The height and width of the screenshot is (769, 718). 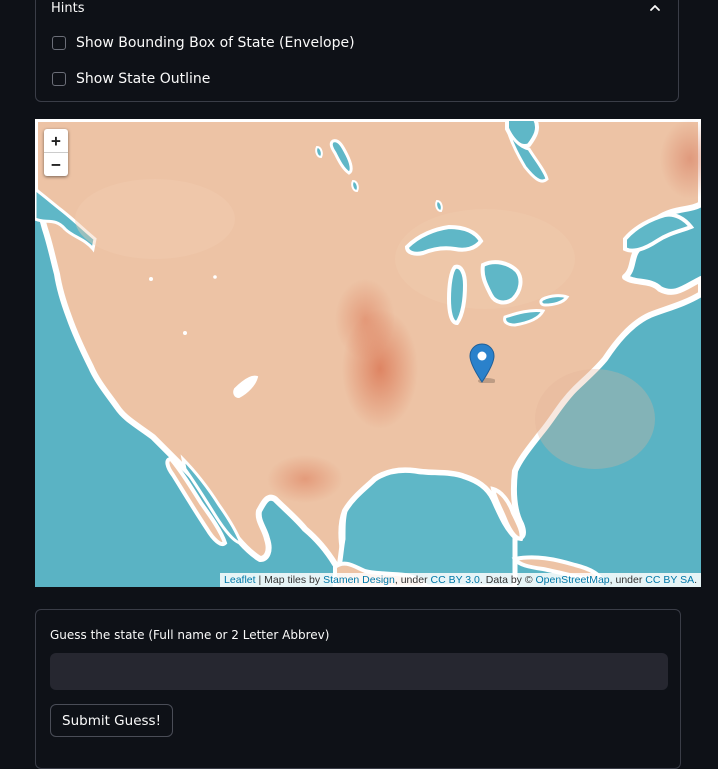 I want to click on bounding-box-checkbox-row: Show Bounding Box of State (Envelope), so click(x=203, y=43).